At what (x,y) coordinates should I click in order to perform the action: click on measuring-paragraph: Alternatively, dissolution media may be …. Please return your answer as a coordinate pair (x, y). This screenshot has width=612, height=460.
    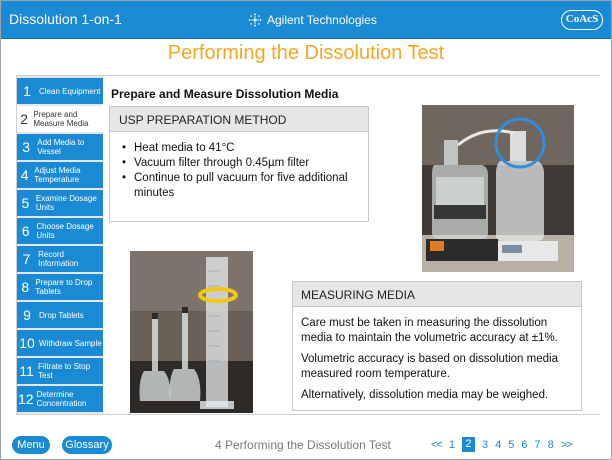
    Looking at the image, I should click on (425, 395).